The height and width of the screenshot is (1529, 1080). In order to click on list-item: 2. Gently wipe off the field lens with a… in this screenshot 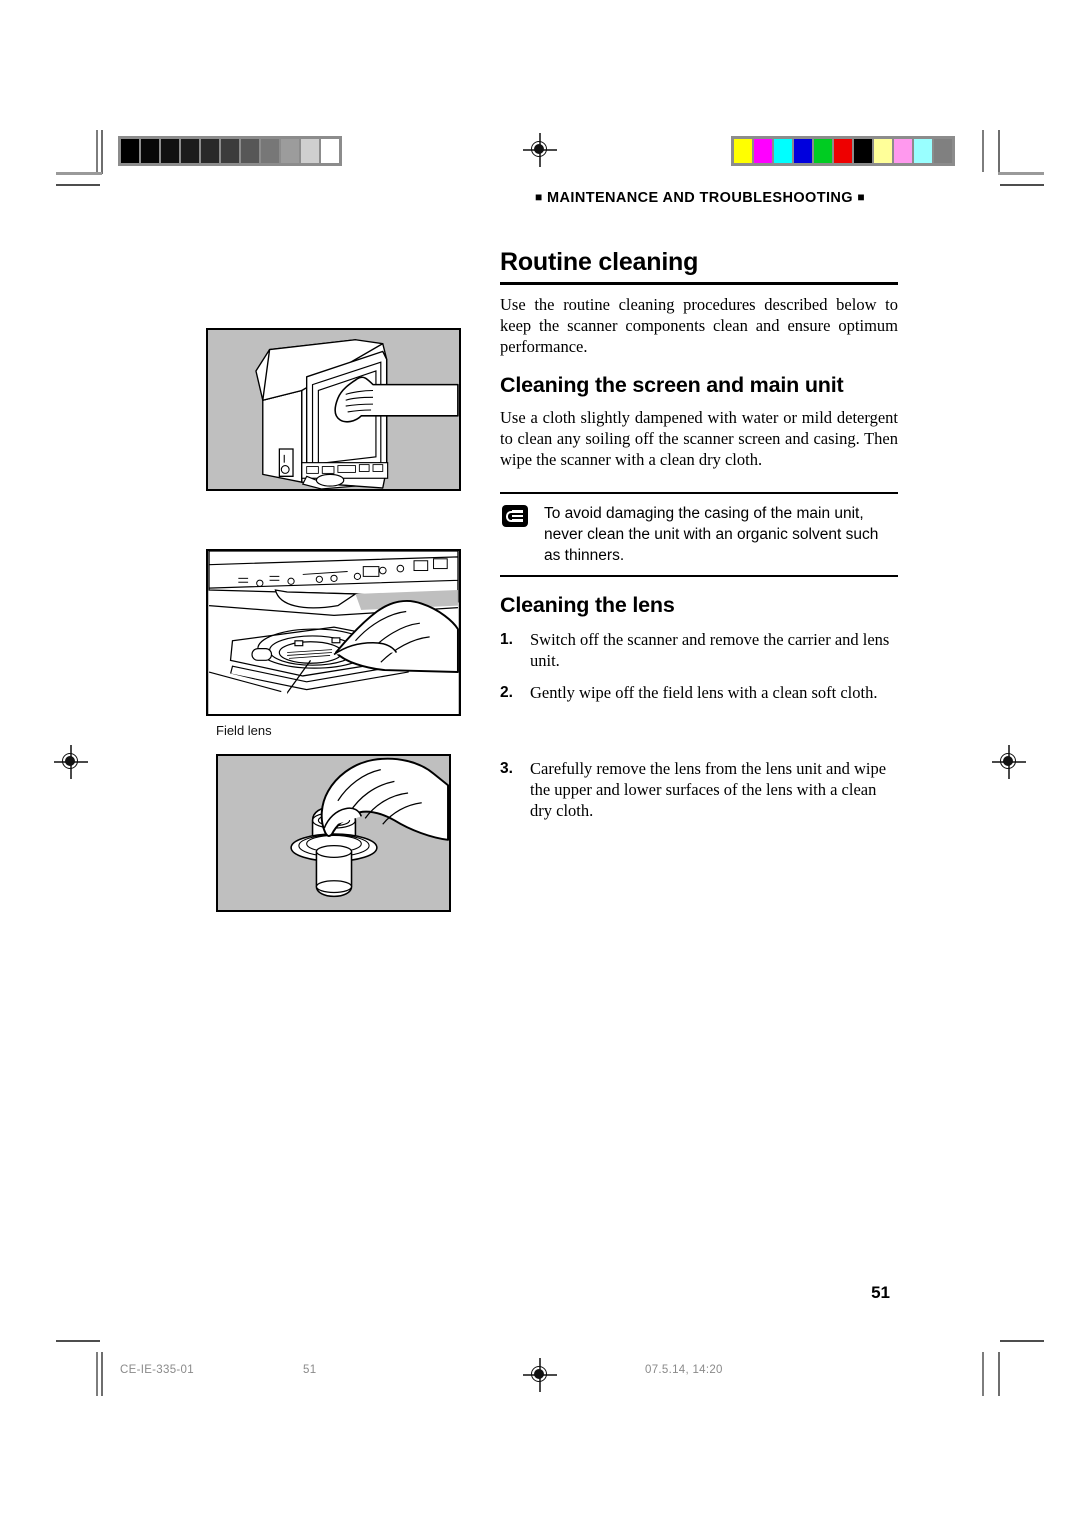, I will do `click(699, 692)`.